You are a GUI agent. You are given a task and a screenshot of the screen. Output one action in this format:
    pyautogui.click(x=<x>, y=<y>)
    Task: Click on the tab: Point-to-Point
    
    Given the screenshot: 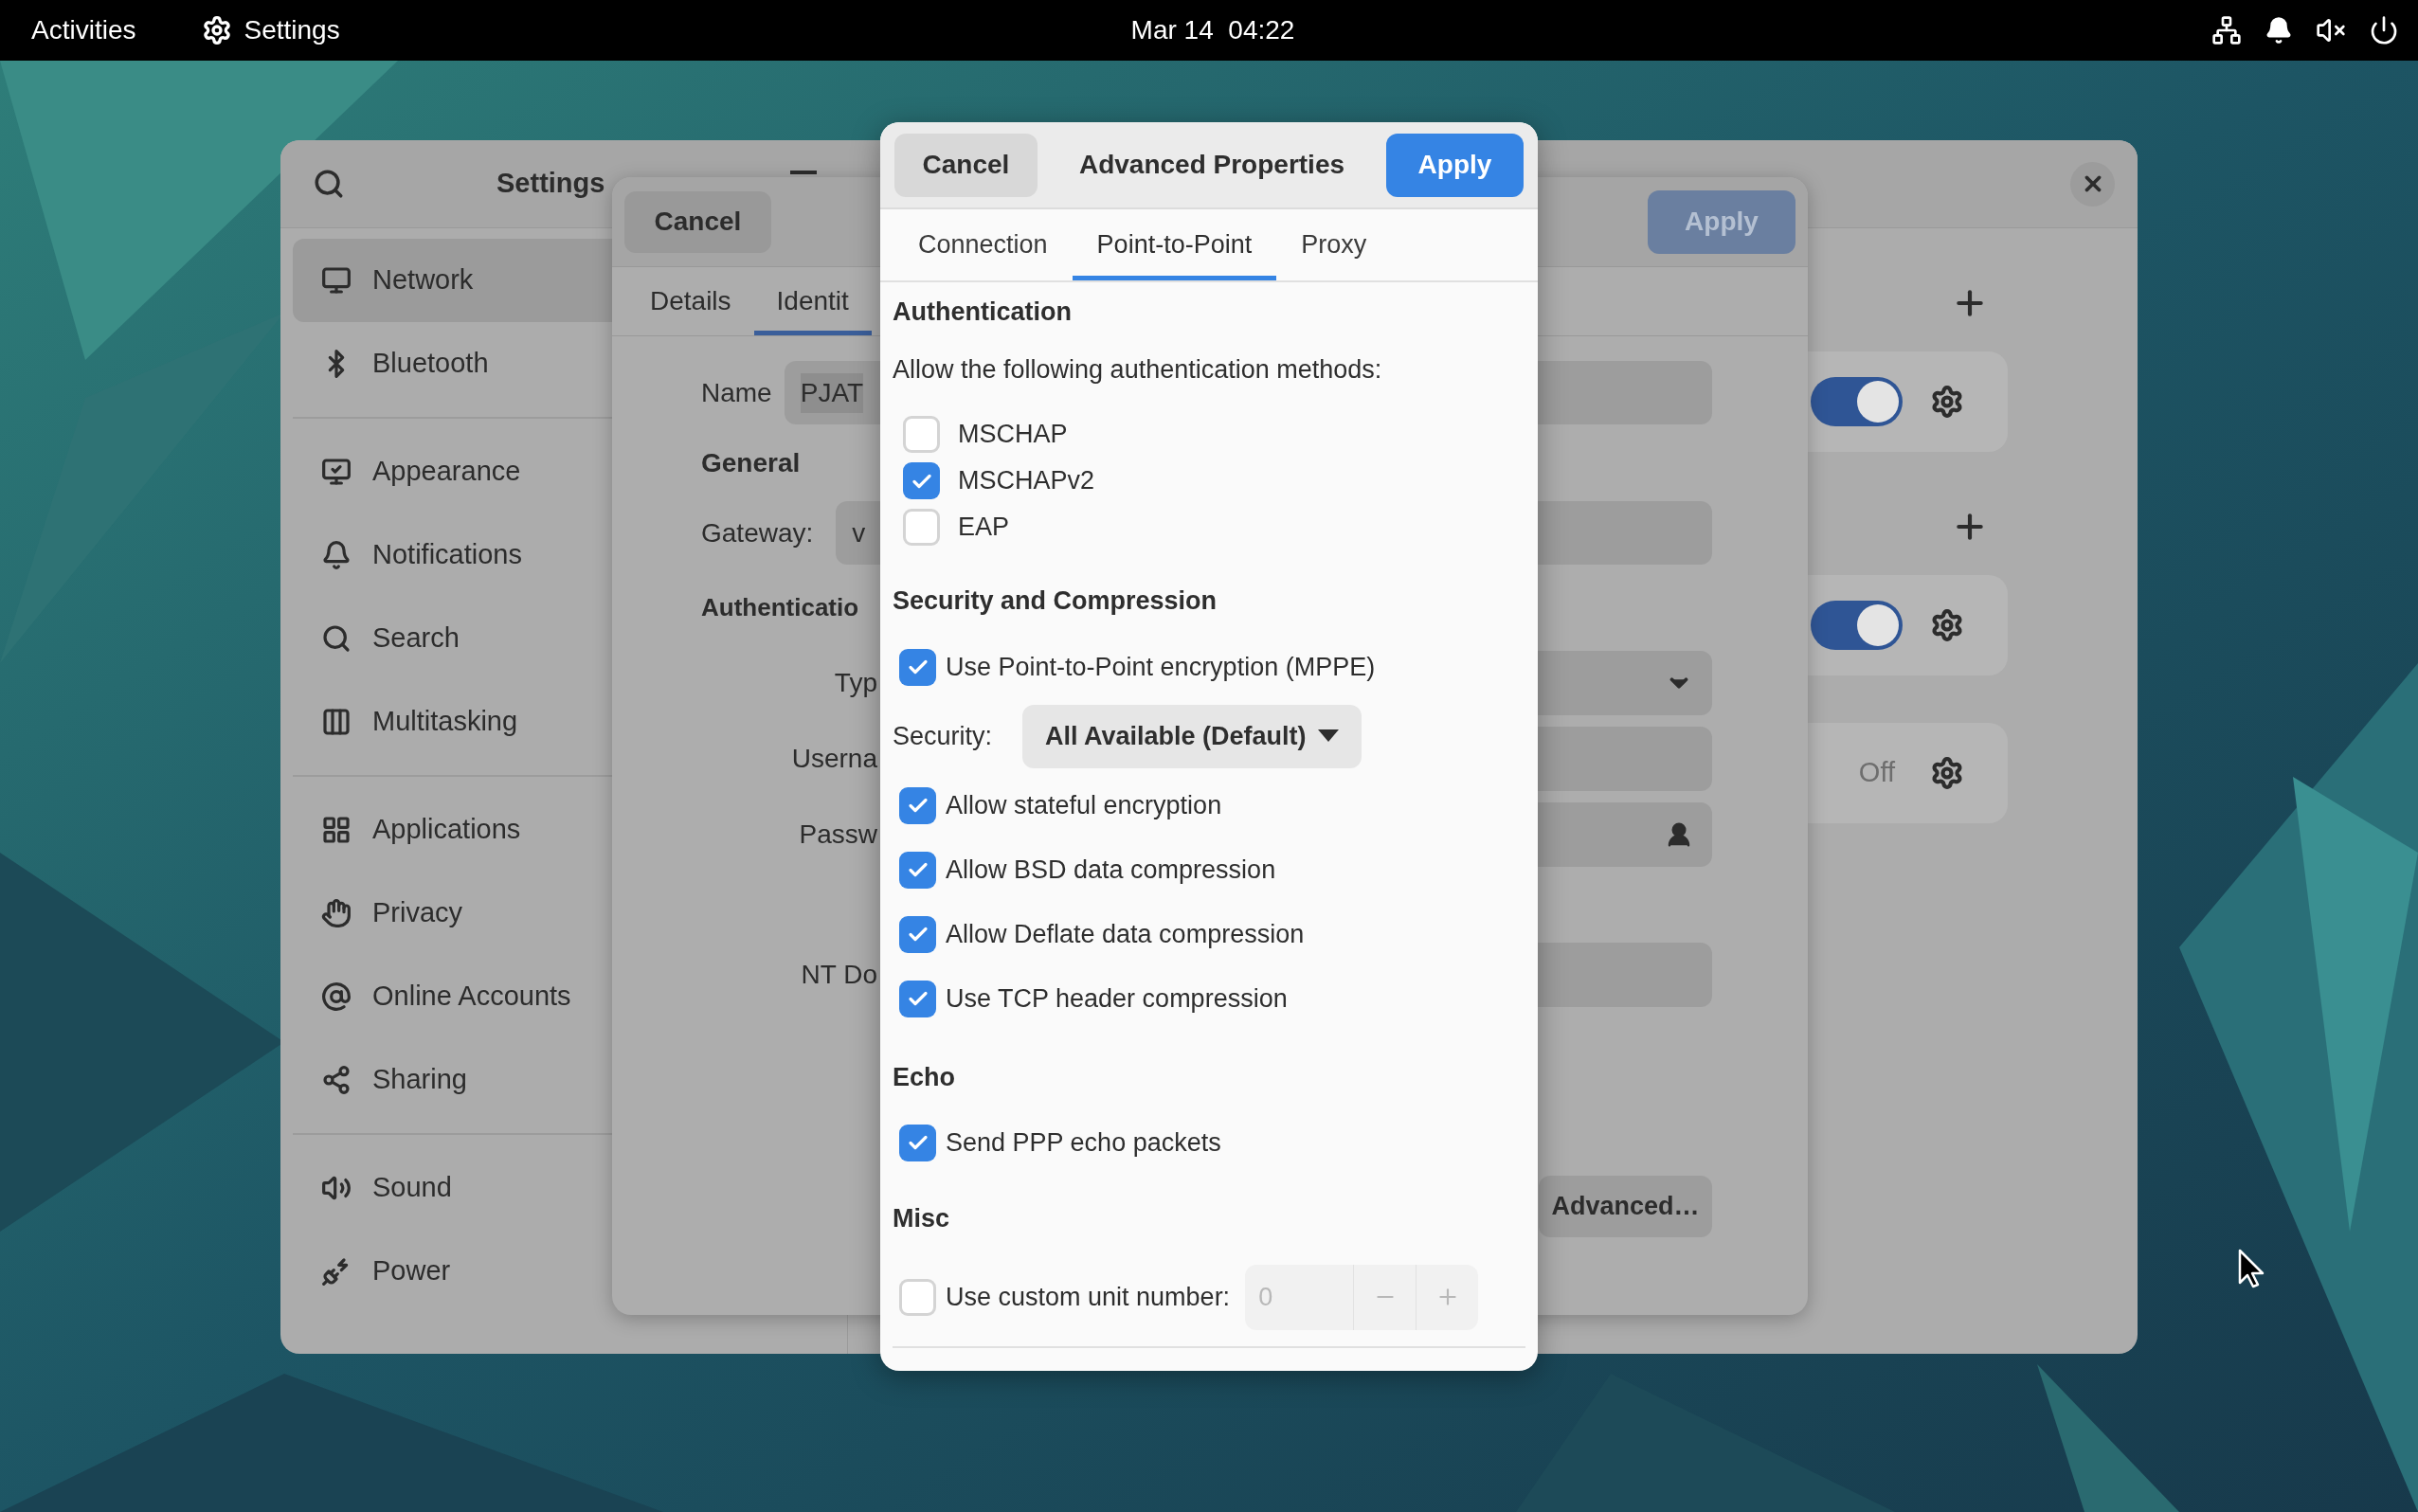 What is the action you would take?
    pyautogui.click(x=1174, y=244)
    